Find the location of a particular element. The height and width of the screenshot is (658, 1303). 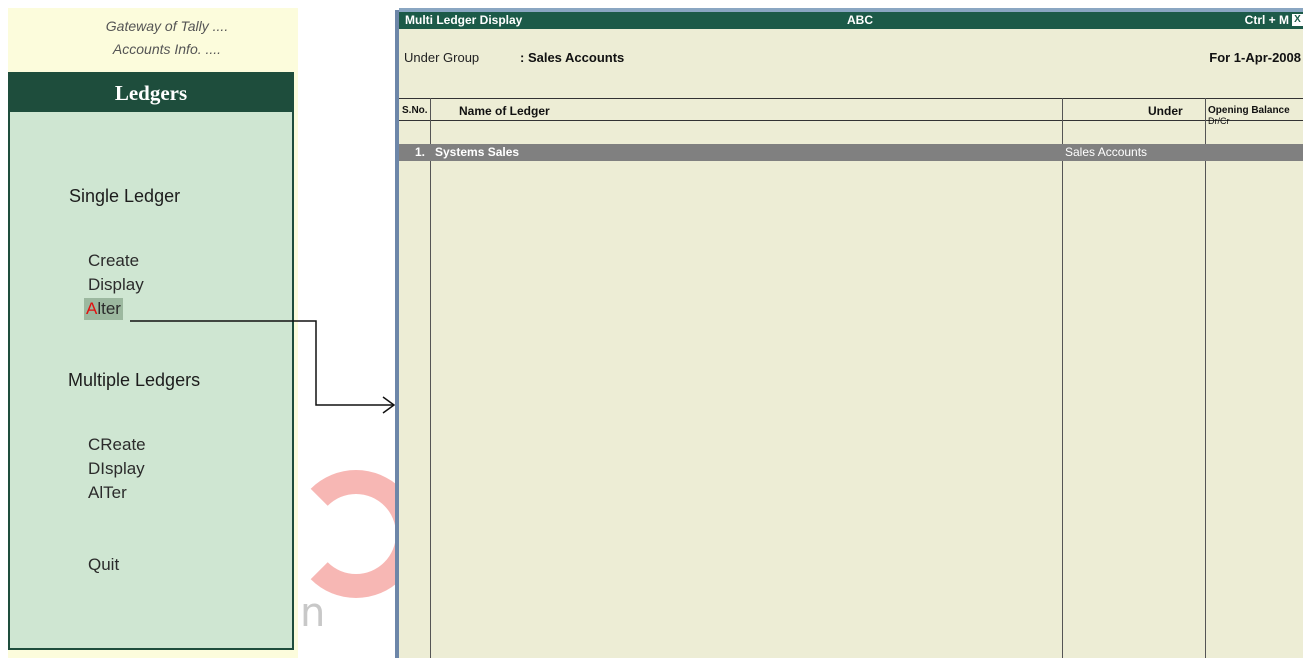

header-bottom-rule is located at coordinates (851, 120).